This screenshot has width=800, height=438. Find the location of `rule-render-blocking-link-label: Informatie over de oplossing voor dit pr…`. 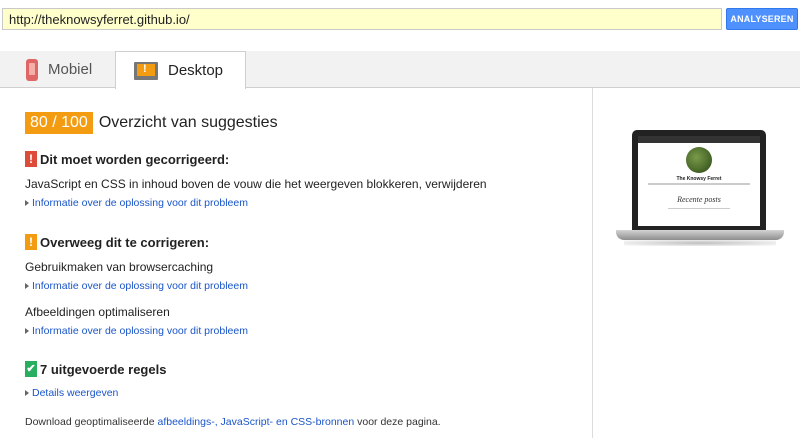

rule-render-blocking-link-label: Informatie over de oplossing voor dit pr… is located at coordinates (140, 203).